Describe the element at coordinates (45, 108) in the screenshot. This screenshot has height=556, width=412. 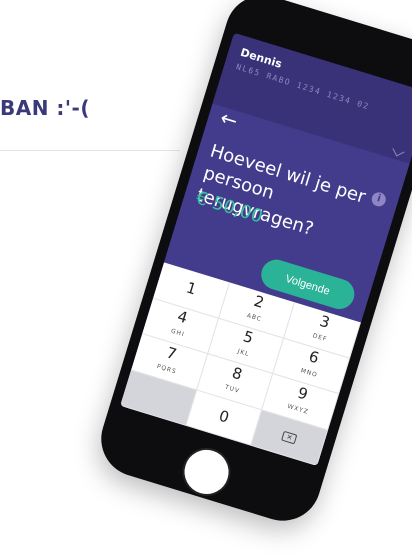
I see `background-heading: BAN :'-(` at that location.